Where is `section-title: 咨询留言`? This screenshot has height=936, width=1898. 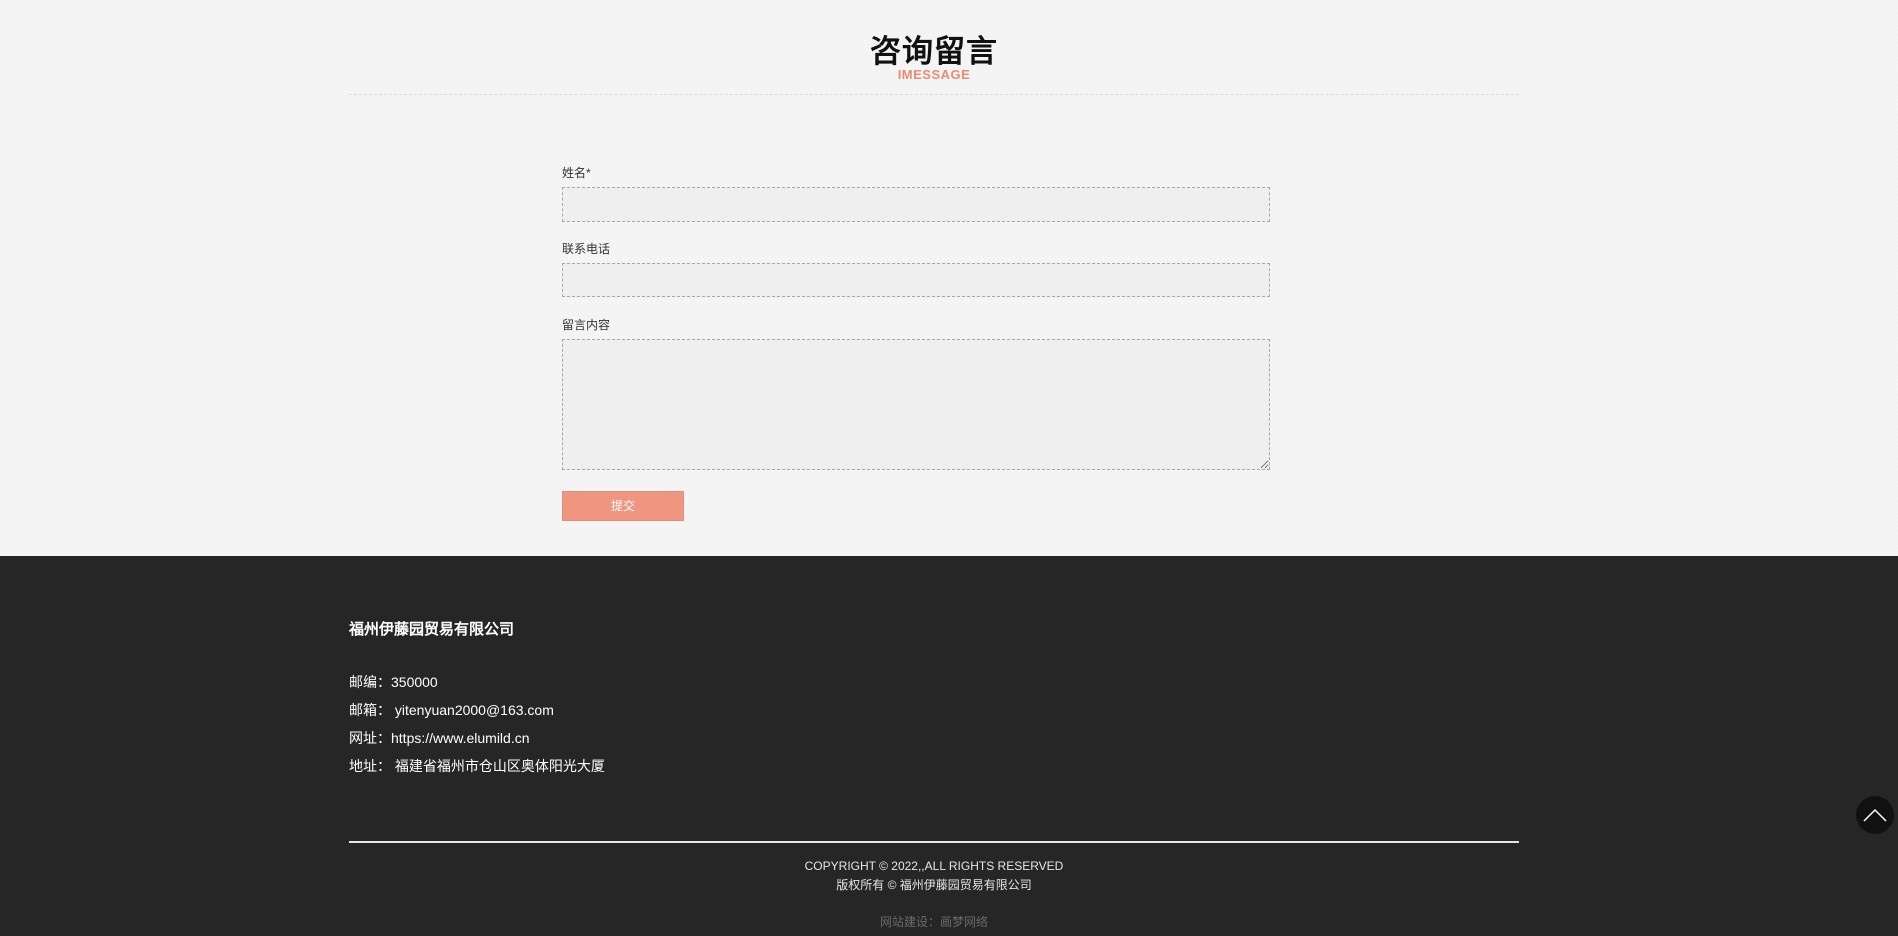
section-title: 咨询留言 is located at coordinates (934, 51).